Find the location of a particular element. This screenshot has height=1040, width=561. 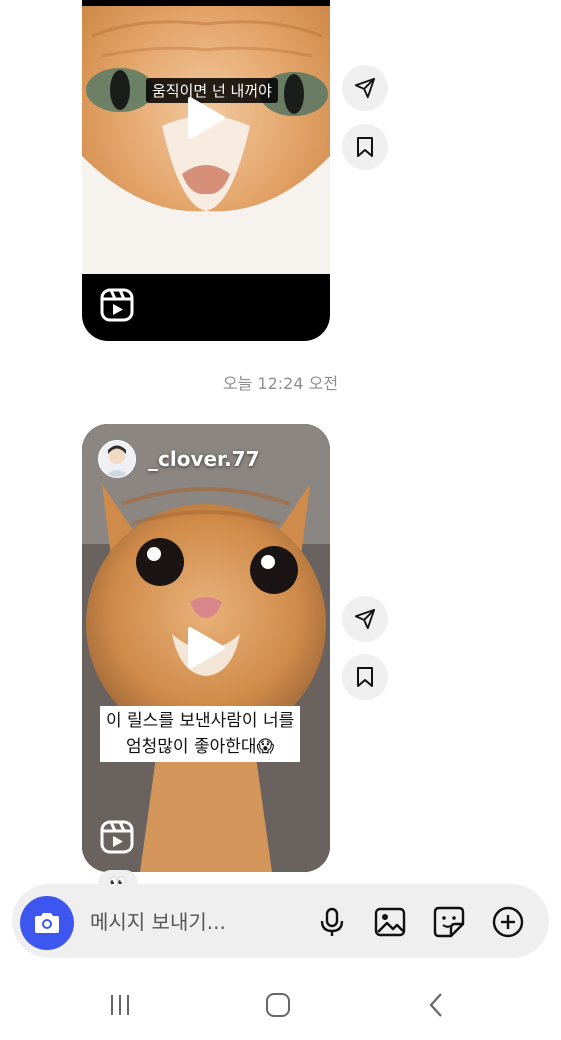

reel-author: _clover.77 is located at coordinates (179, 459).